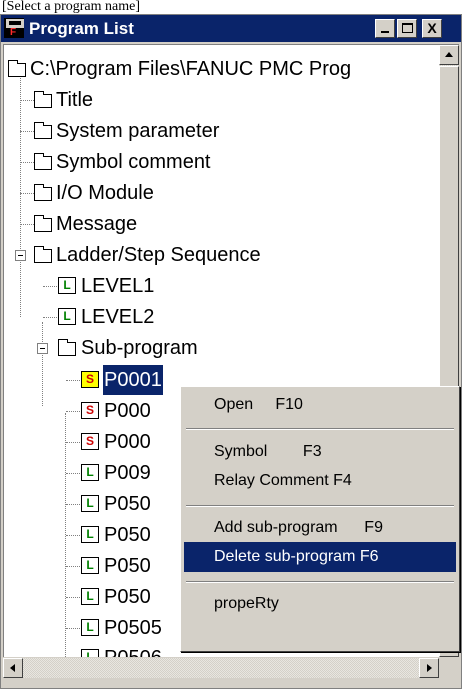  I want to click on menu-item-open: Open F10, so click(320, 405).